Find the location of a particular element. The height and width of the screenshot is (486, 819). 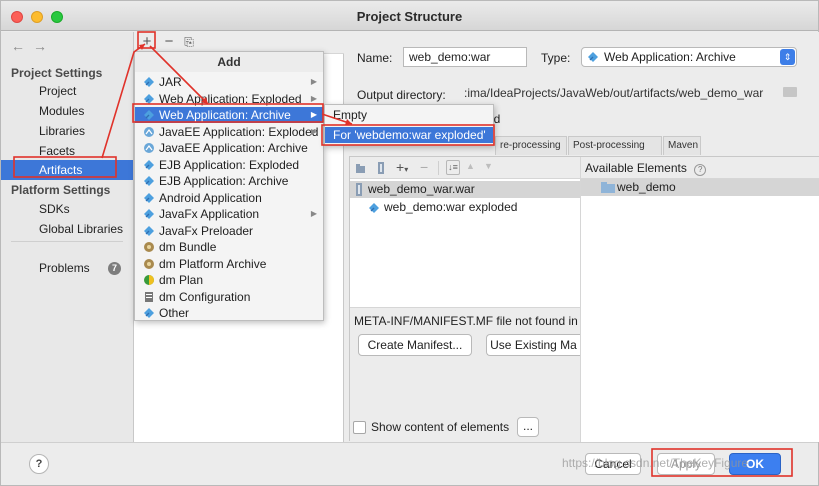

annotation-box-for-exploded is located at coordinates (408, 135).